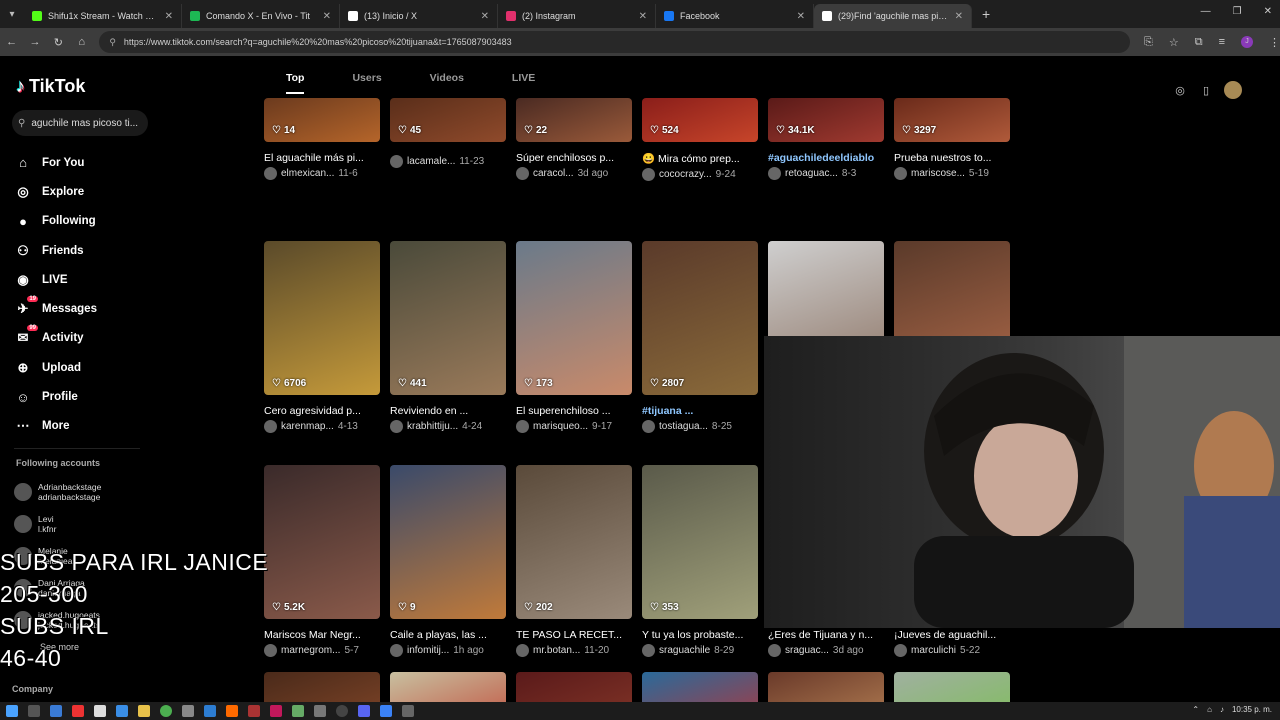  I want to click on back-icon: ←, so click(11, 42).